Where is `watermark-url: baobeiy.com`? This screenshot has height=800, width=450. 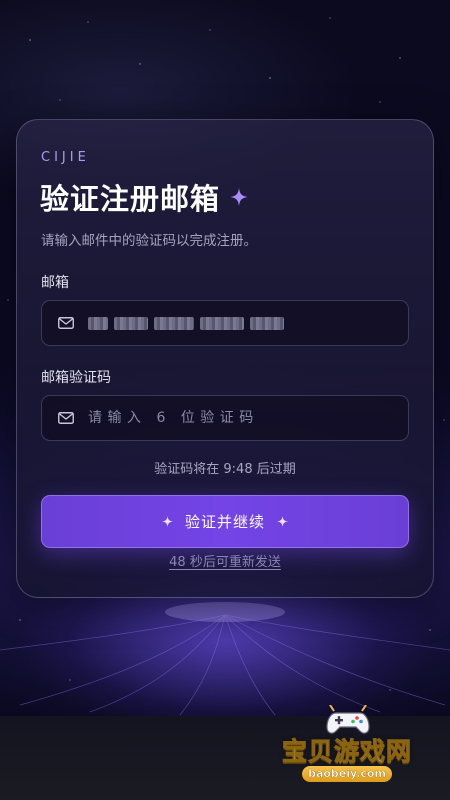 watermark-url: baobeiy.com is located at coordinates (347, 774).